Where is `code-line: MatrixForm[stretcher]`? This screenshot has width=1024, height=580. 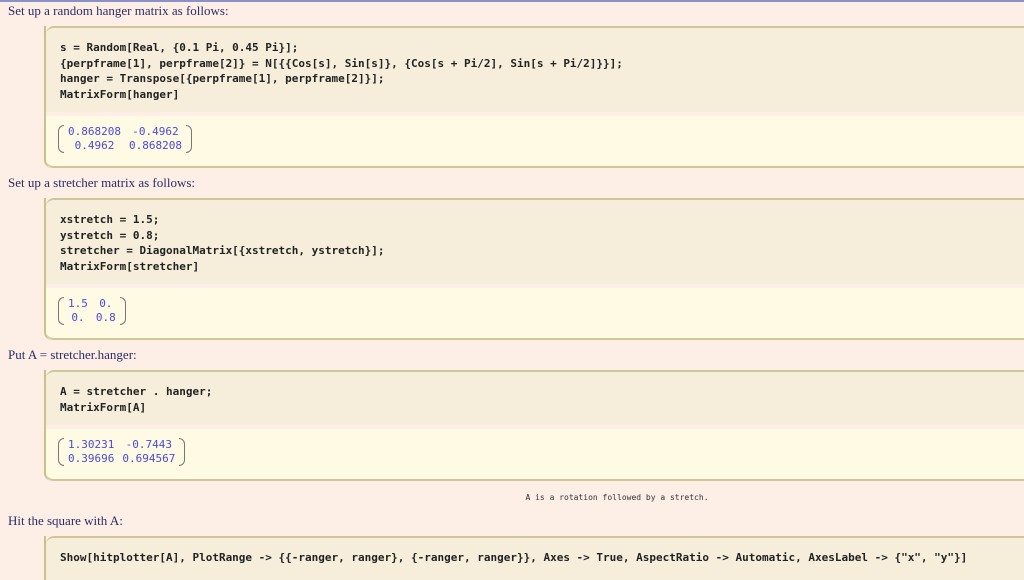 code-line: MatrixForm[stretcher] is located at coordinates (130, 266).